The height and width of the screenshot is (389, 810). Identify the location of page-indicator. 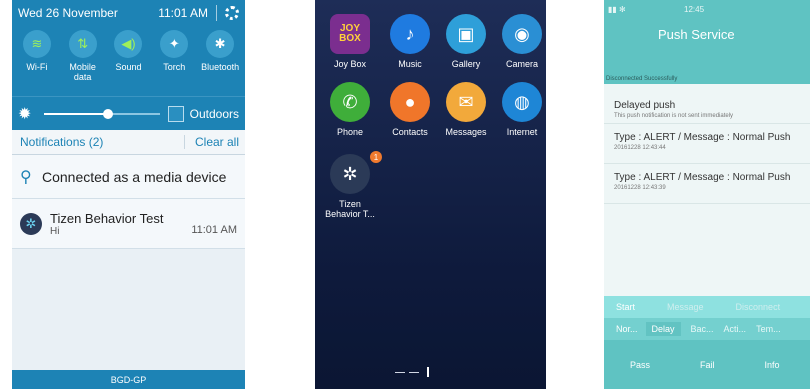
(412, 372).